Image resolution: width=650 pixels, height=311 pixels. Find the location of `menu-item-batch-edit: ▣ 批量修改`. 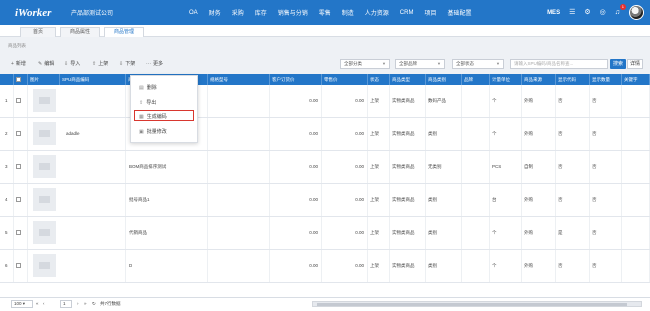

menu-item-batch-edit: ▣ 批量修改 is located at coordinates (153, 131).